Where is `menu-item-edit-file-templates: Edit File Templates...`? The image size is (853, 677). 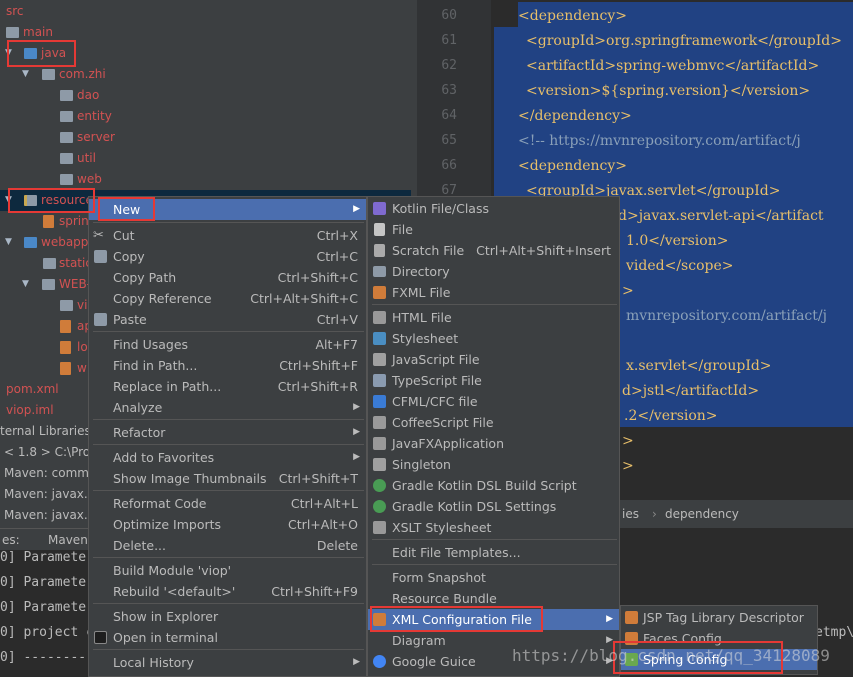 menu-item-edit-file-templates: Edit File Templates... is located at coordinates (493, 552).